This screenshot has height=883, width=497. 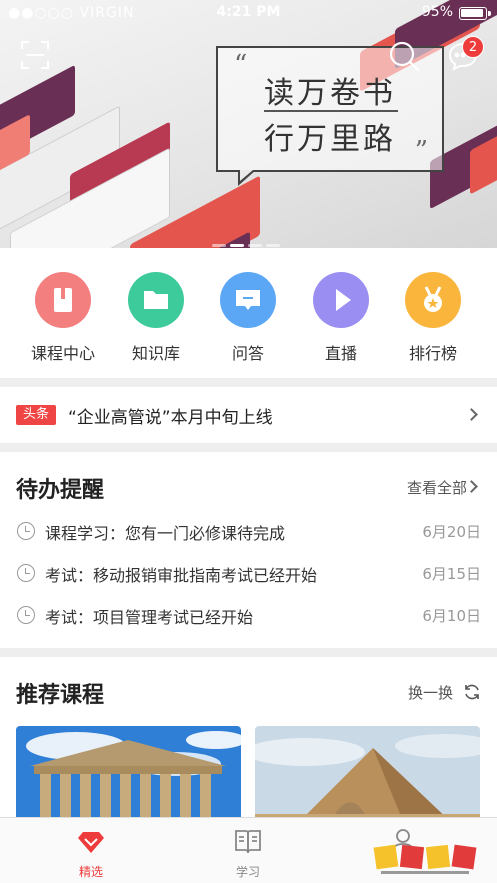 What do you see at coordinates (247, 353) in the screenshot?
I see `category-label: 问答` at bounding box center [247, 353].